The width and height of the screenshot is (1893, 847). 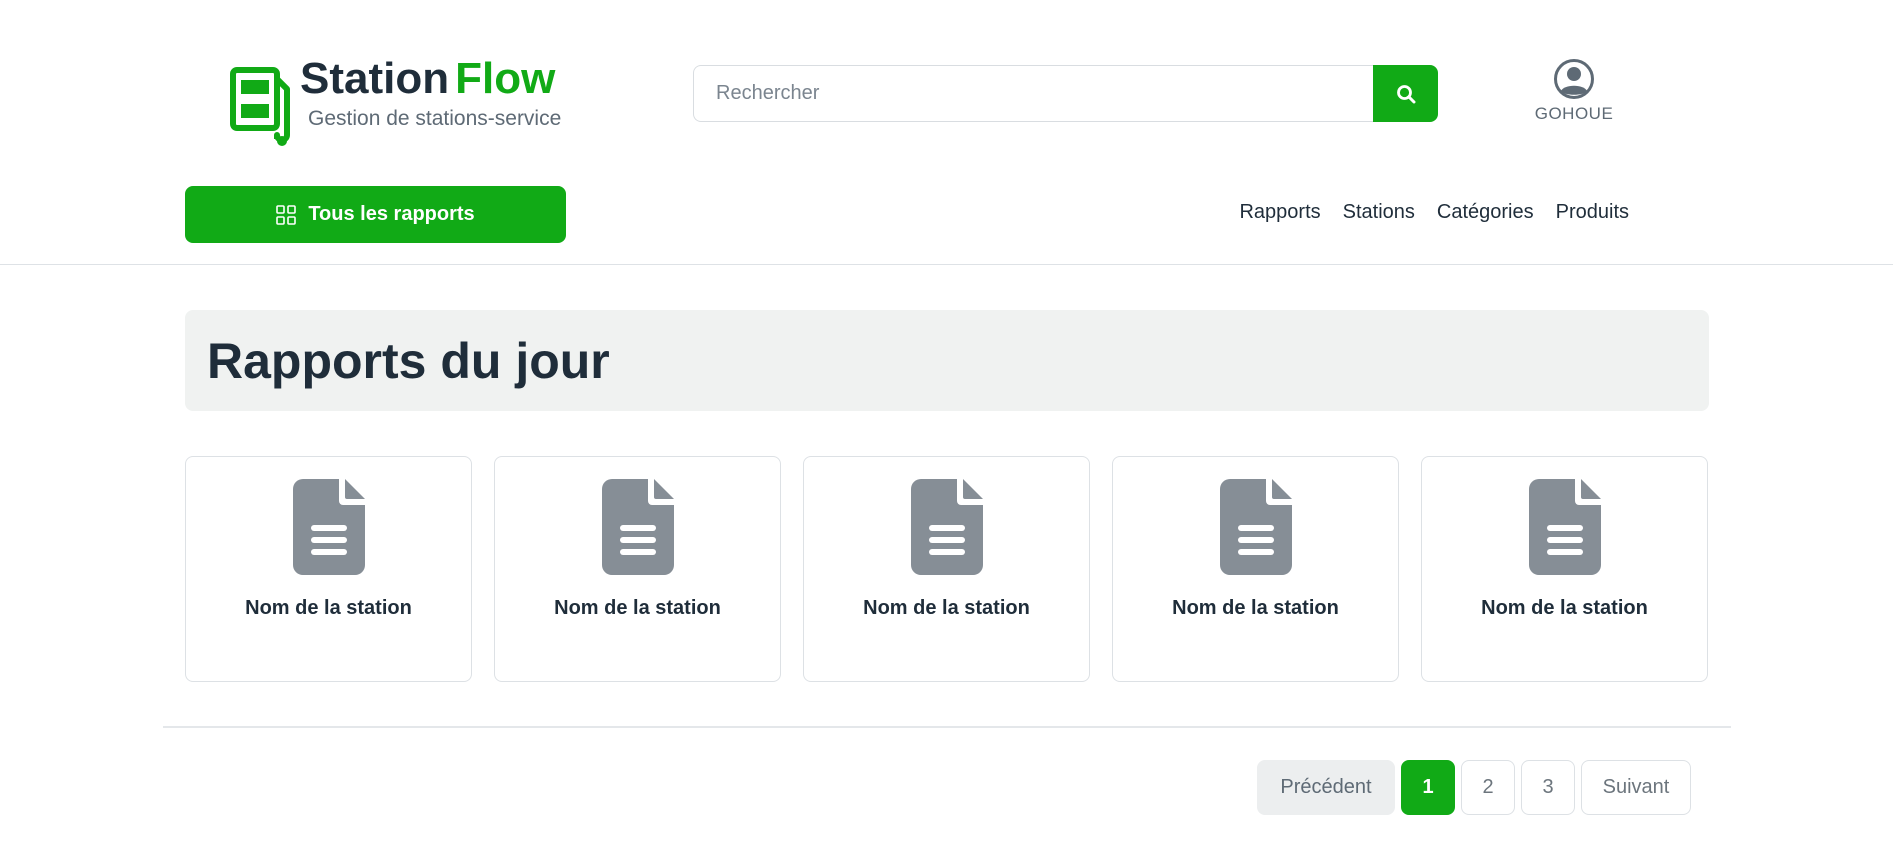 What do you see at coordinates (1326, 787) in the screenshot?
I see `pagination-previous-button: Précédent` at bounding box center [1326, 787].